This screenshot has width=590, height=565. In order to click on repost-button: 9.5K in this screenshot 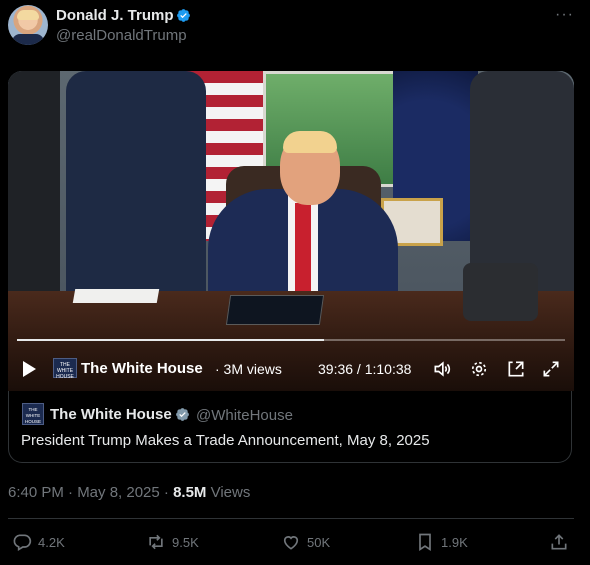, I will do `click(172, 542)`.